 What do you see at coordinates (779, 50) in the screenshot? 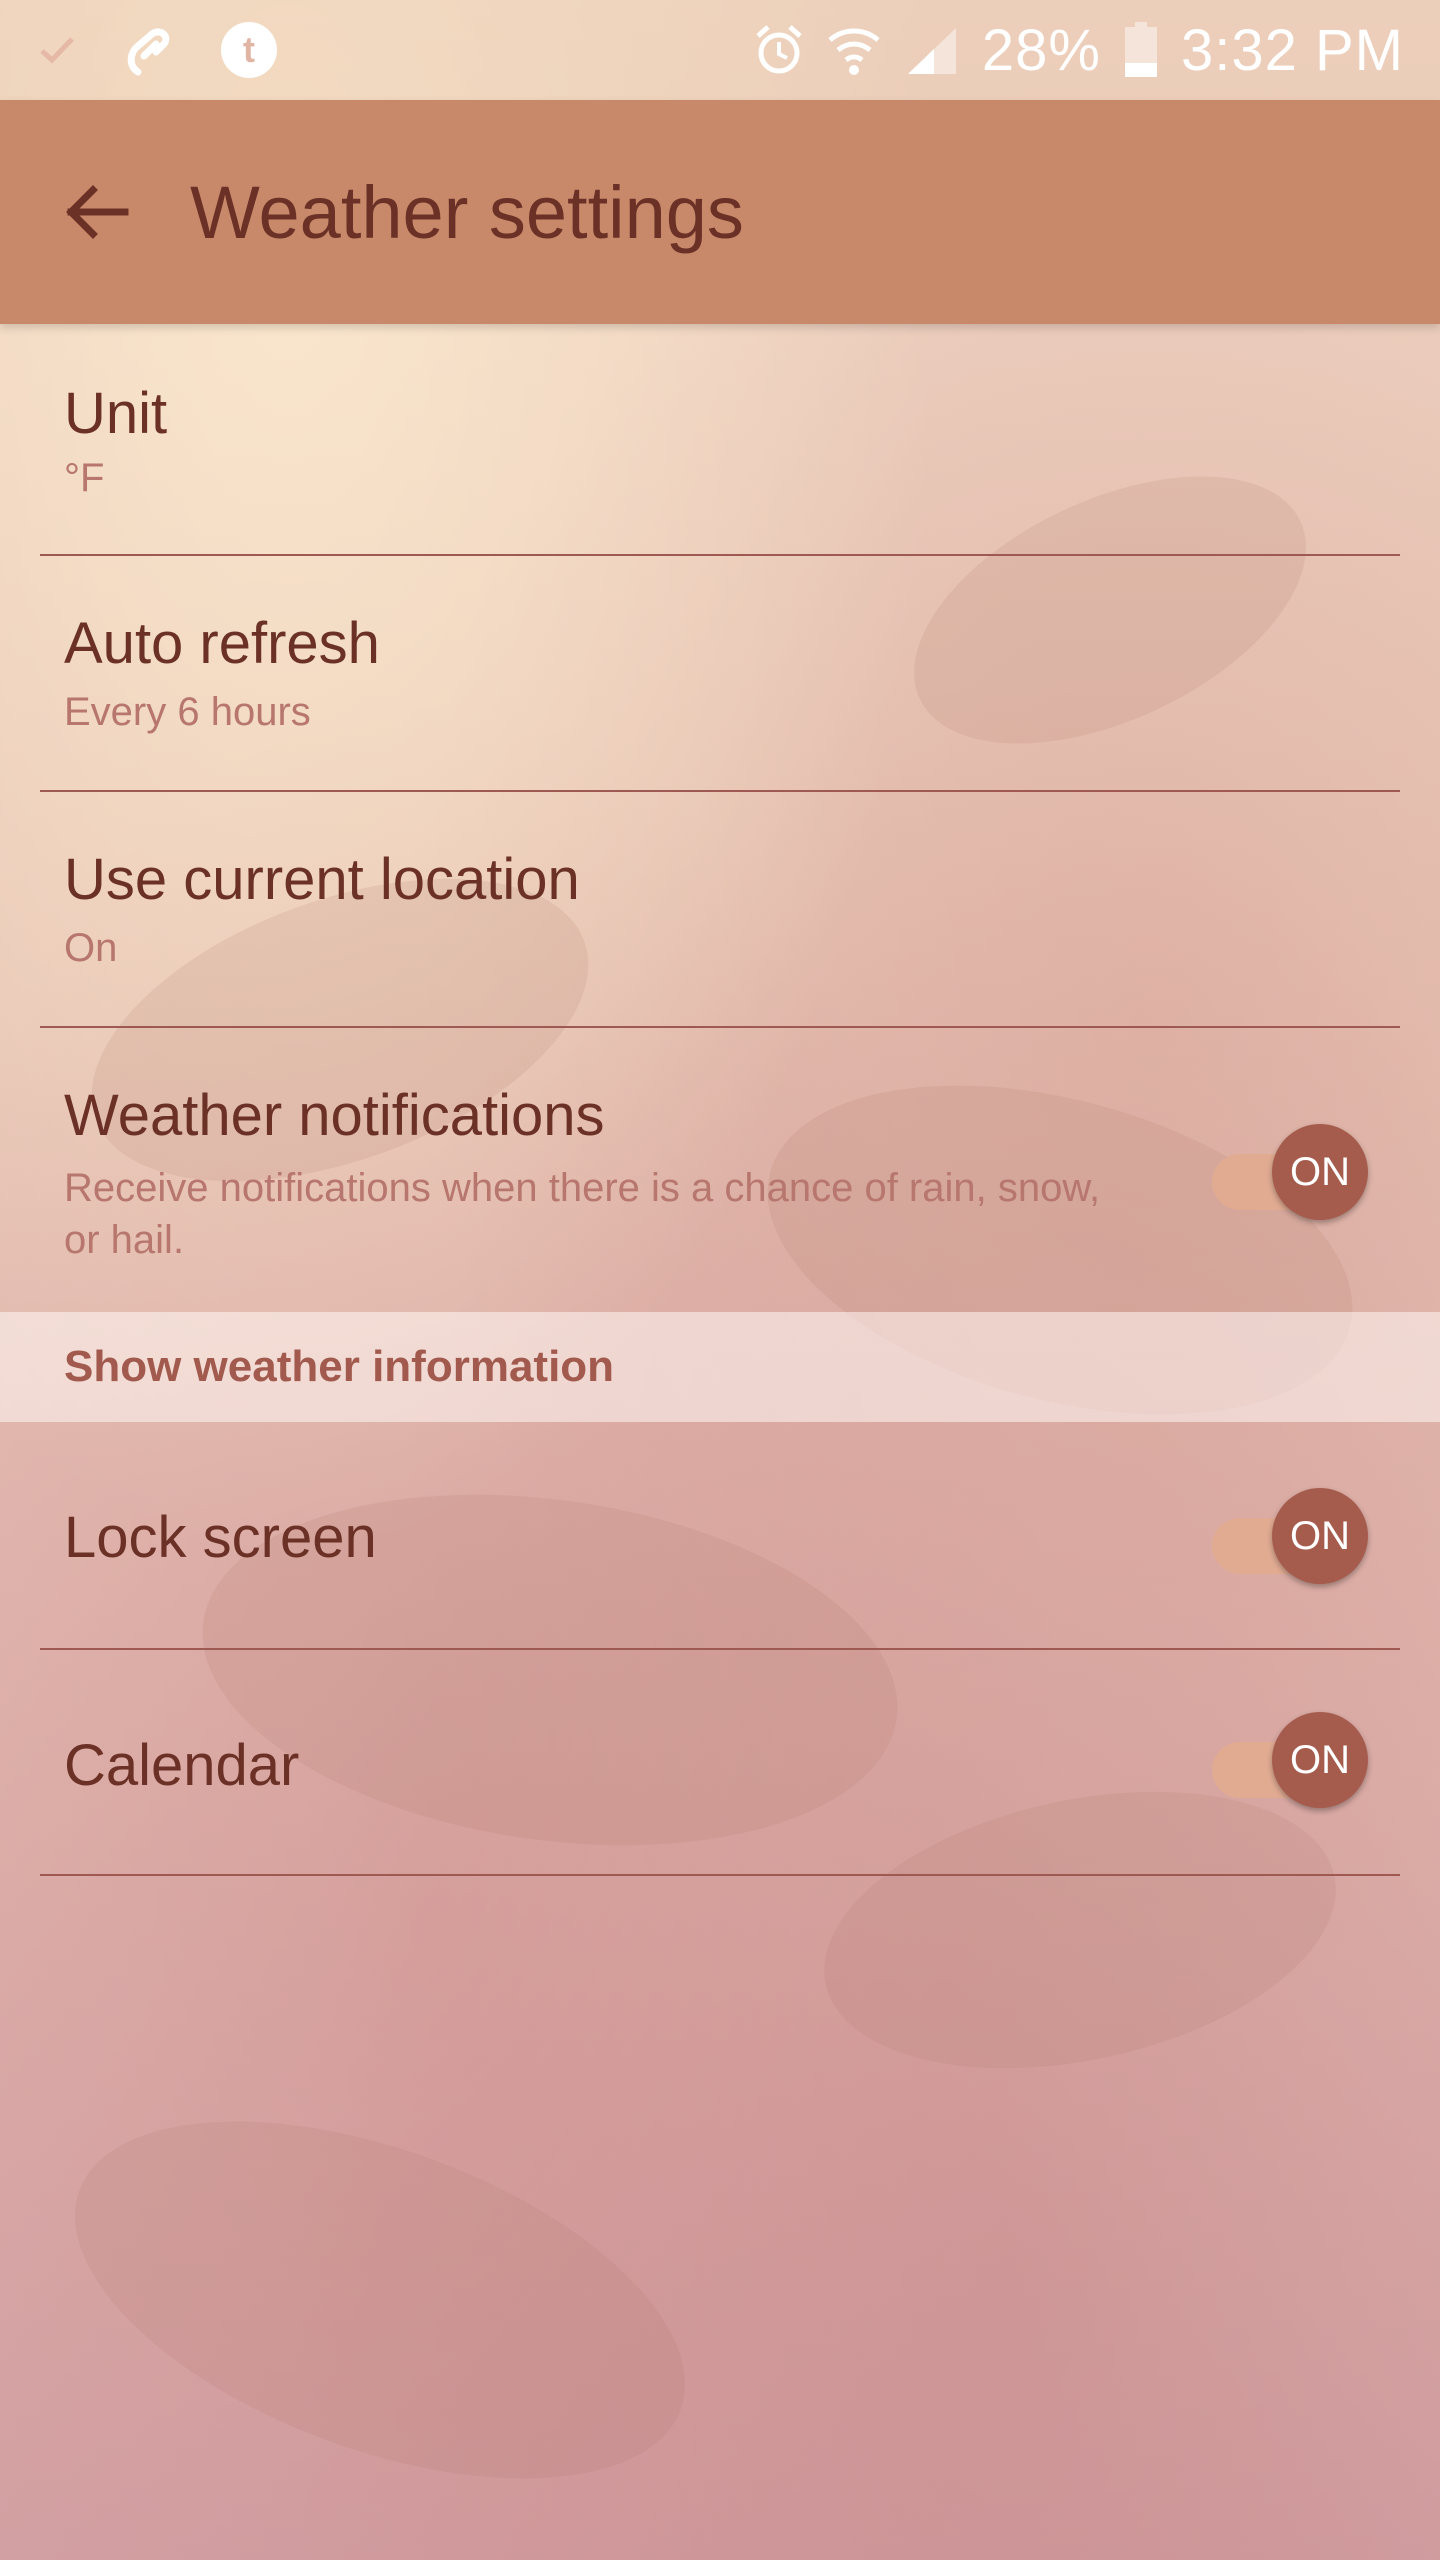
I see `alarm-icon` at bounding box center [779, 50].